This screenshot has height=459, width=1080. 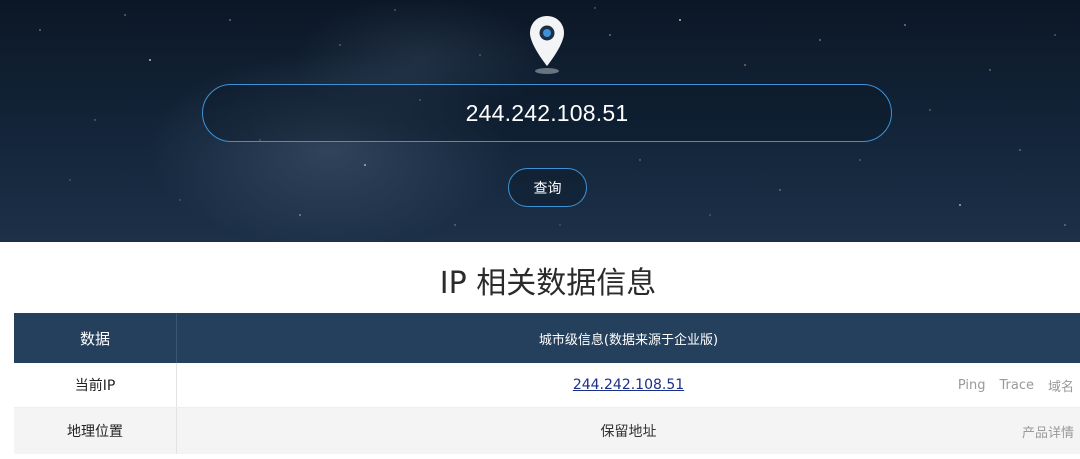 What do you see at coordinates (95, 431) in the screenshot?
I see `row-label-location: 地理位置` at bounding box center [95, 431].